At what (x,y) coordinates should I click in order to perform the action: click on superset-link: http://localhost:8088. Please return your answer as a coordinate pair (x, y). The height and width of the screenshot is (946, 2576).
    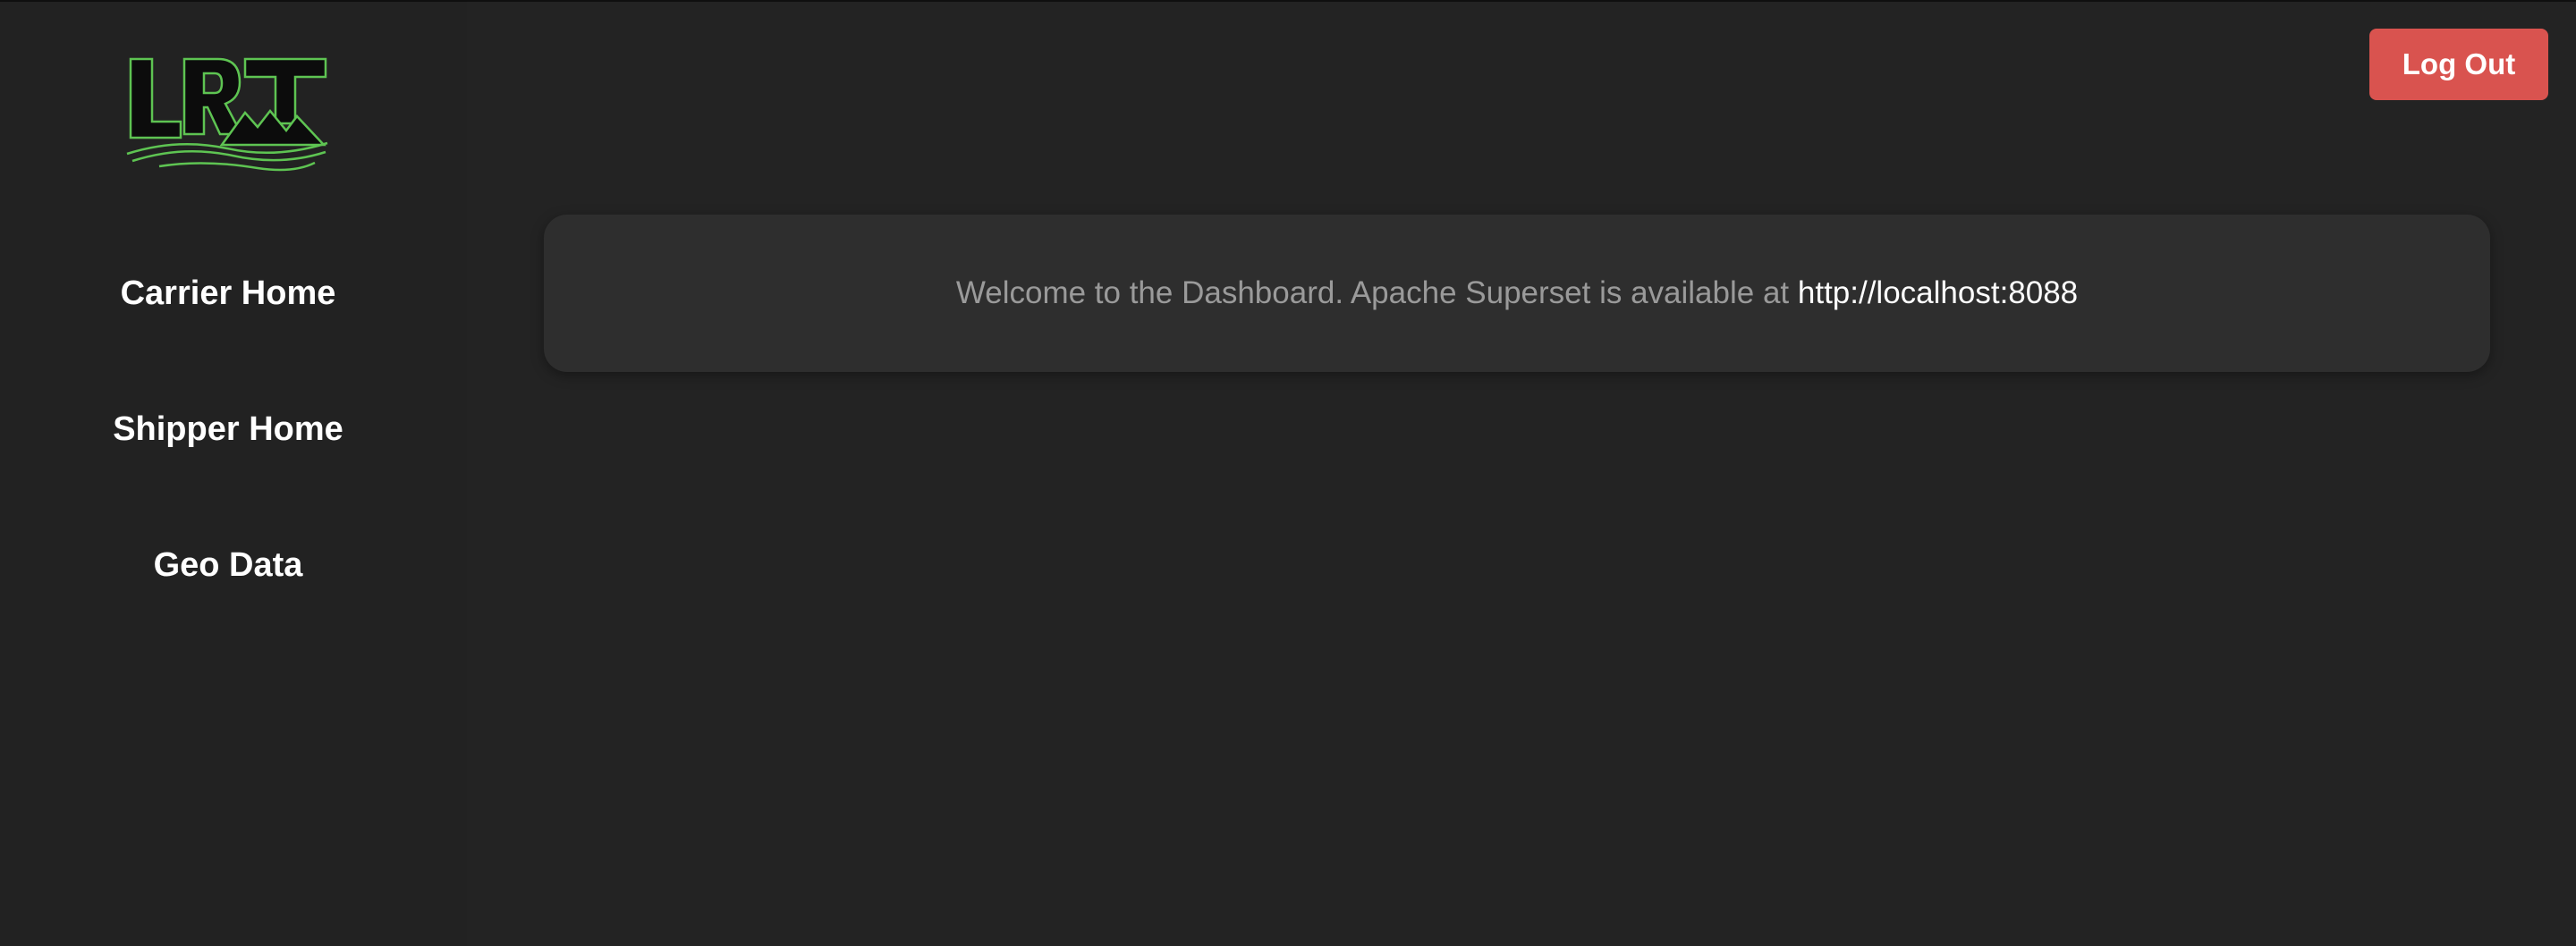
    Looking at the image, I should click on (1938, 292).